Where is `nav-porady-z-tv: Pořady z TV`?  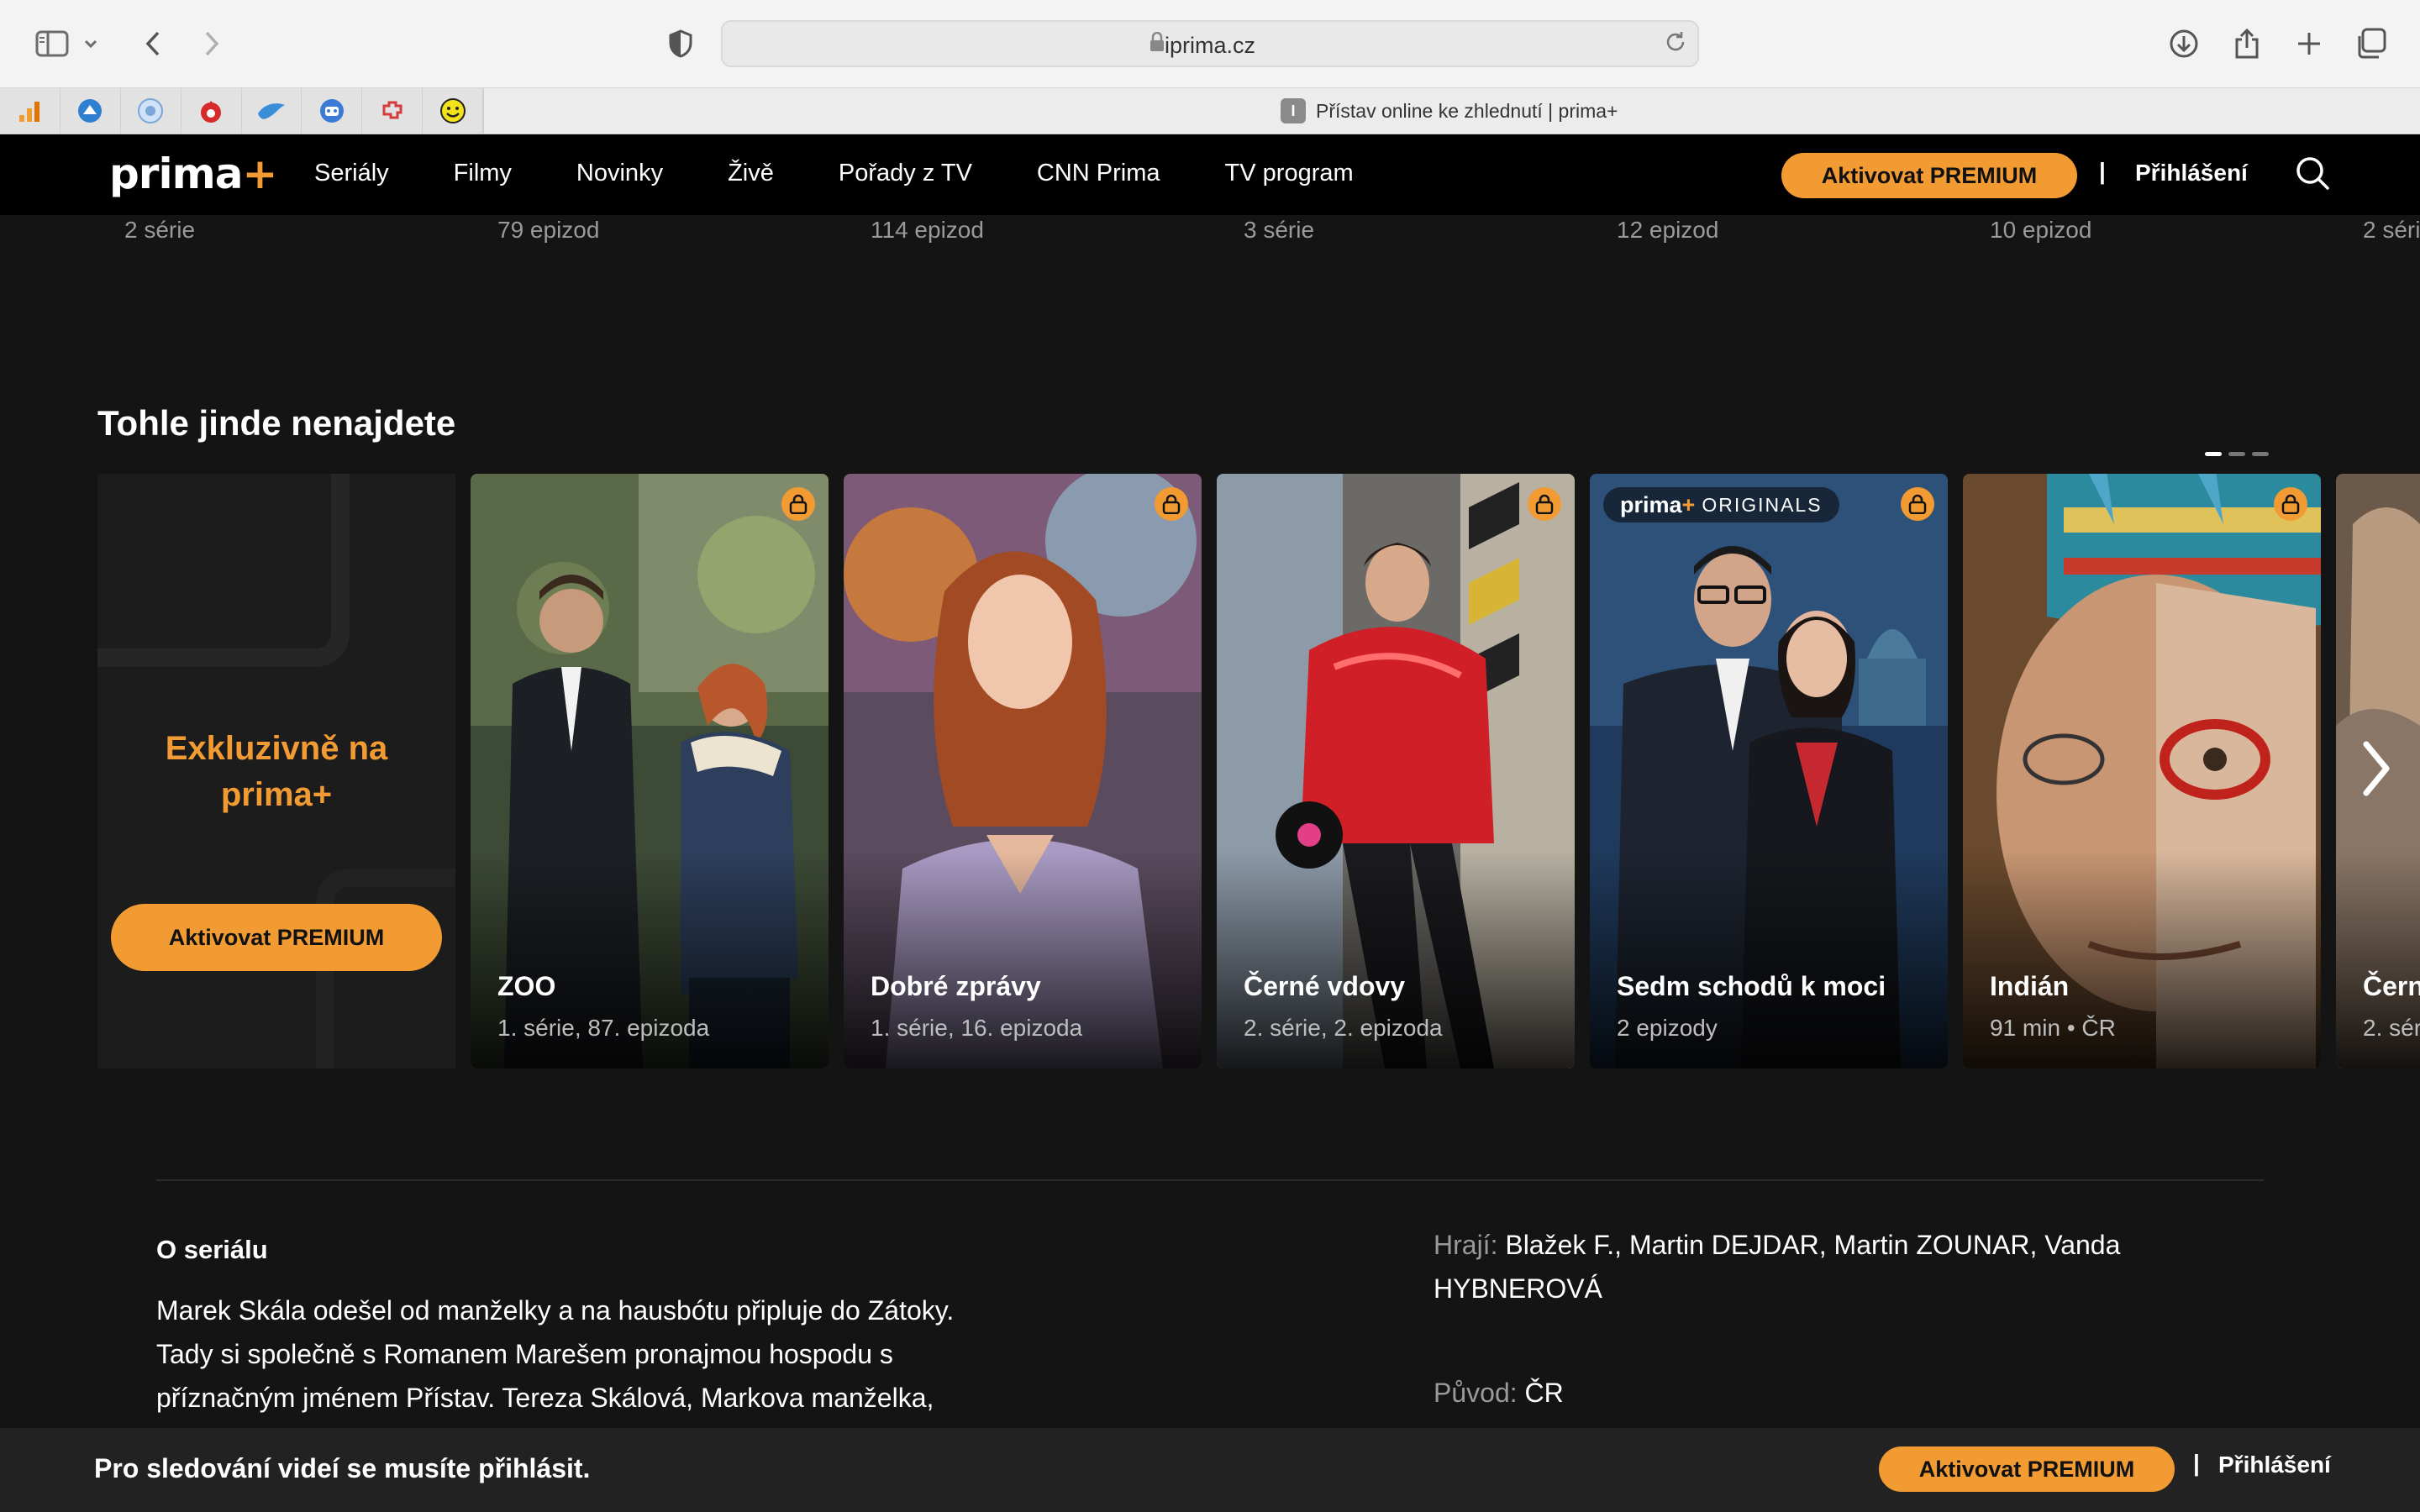
nav-porady-z-tv: Pořady z TV is located at coordinates (905, 173).